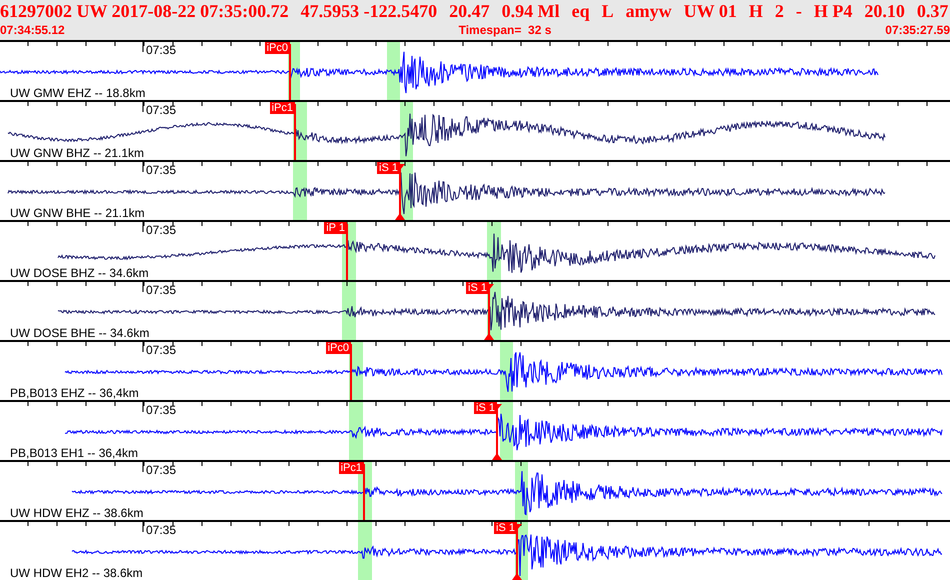 The image size is (950, 580). What do you see at coordinates (77, 213) in the screenshot?
I see `station-label: UW GNW BHE -- 21.1km` at bounding box center [77, 213].